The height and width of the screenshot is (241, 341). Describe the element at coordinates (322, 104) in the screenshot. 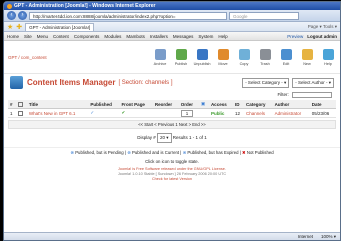

I see `col-date: Date` at that location.